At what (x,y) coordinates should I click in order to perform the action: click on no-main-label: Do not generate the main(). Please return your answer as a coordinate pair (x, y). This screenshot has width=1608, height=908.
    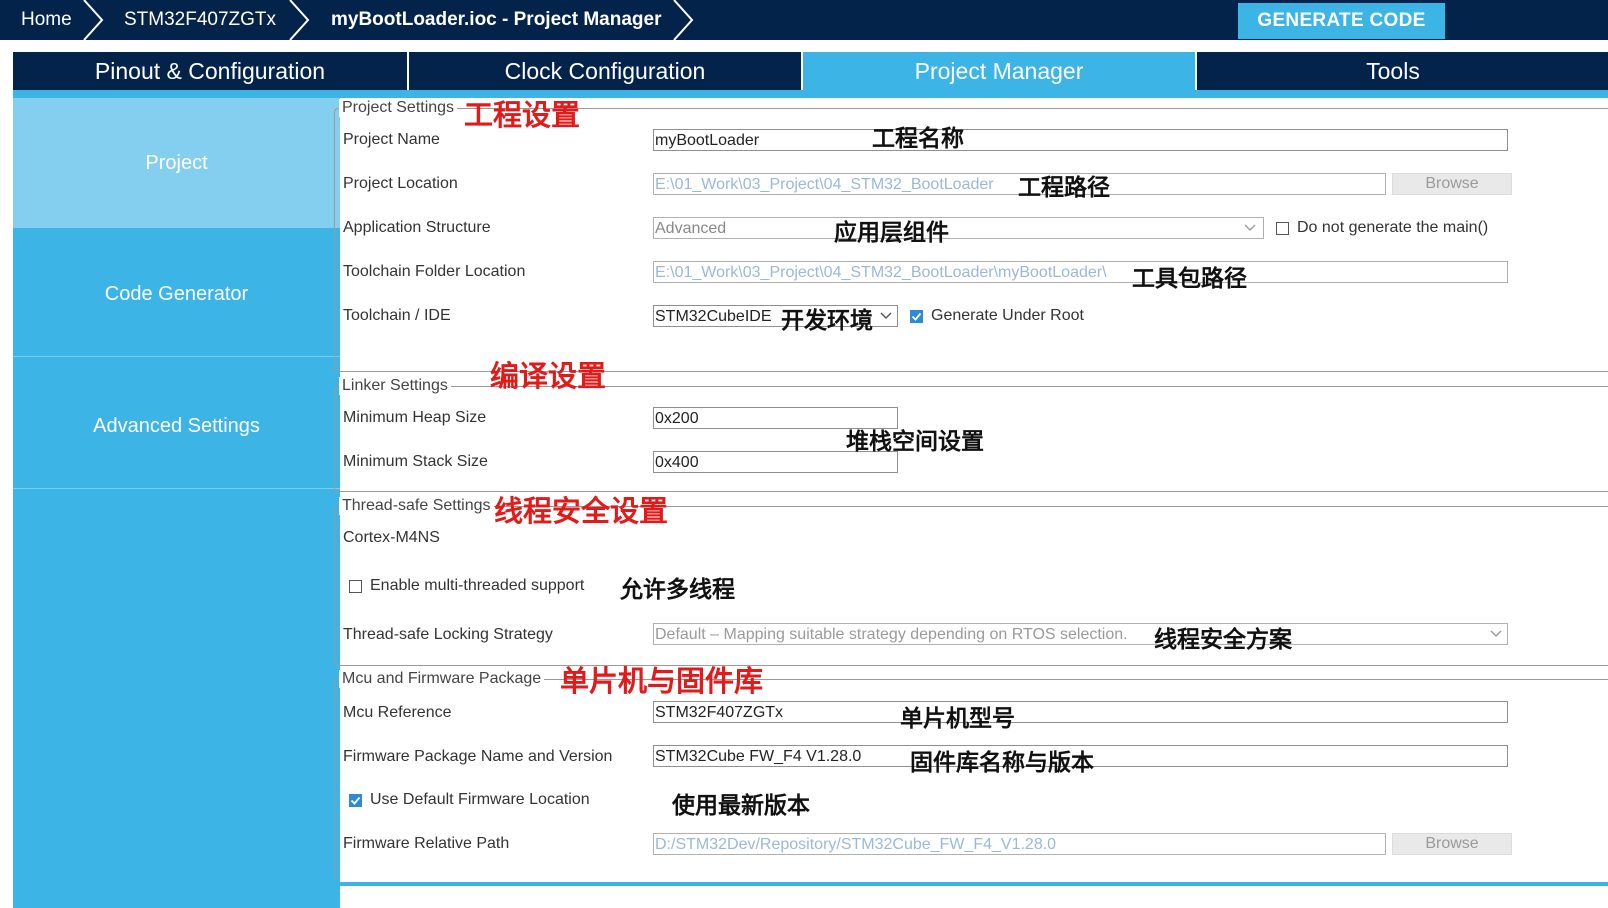
    Looking at the image, I should click on (1393, 227).